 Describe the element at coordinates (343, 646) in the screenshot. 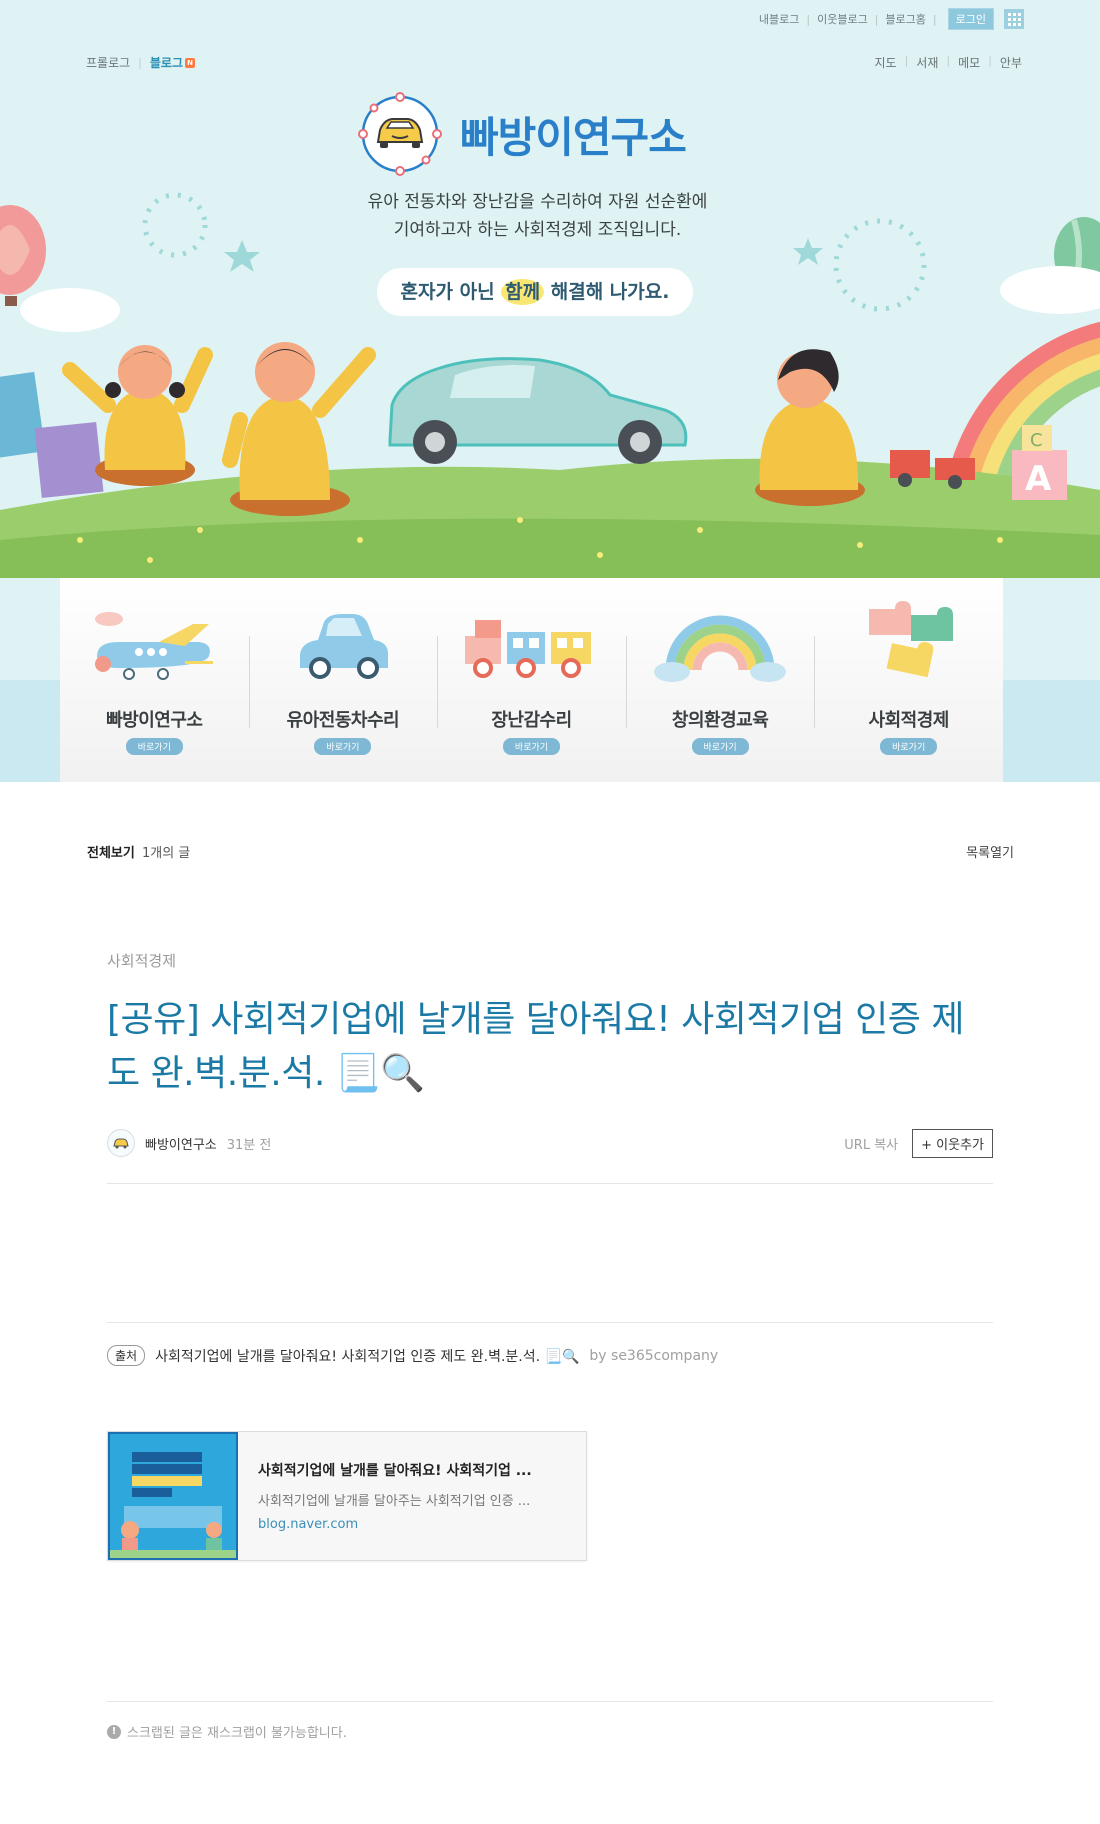

I see `car-icon` at that location.